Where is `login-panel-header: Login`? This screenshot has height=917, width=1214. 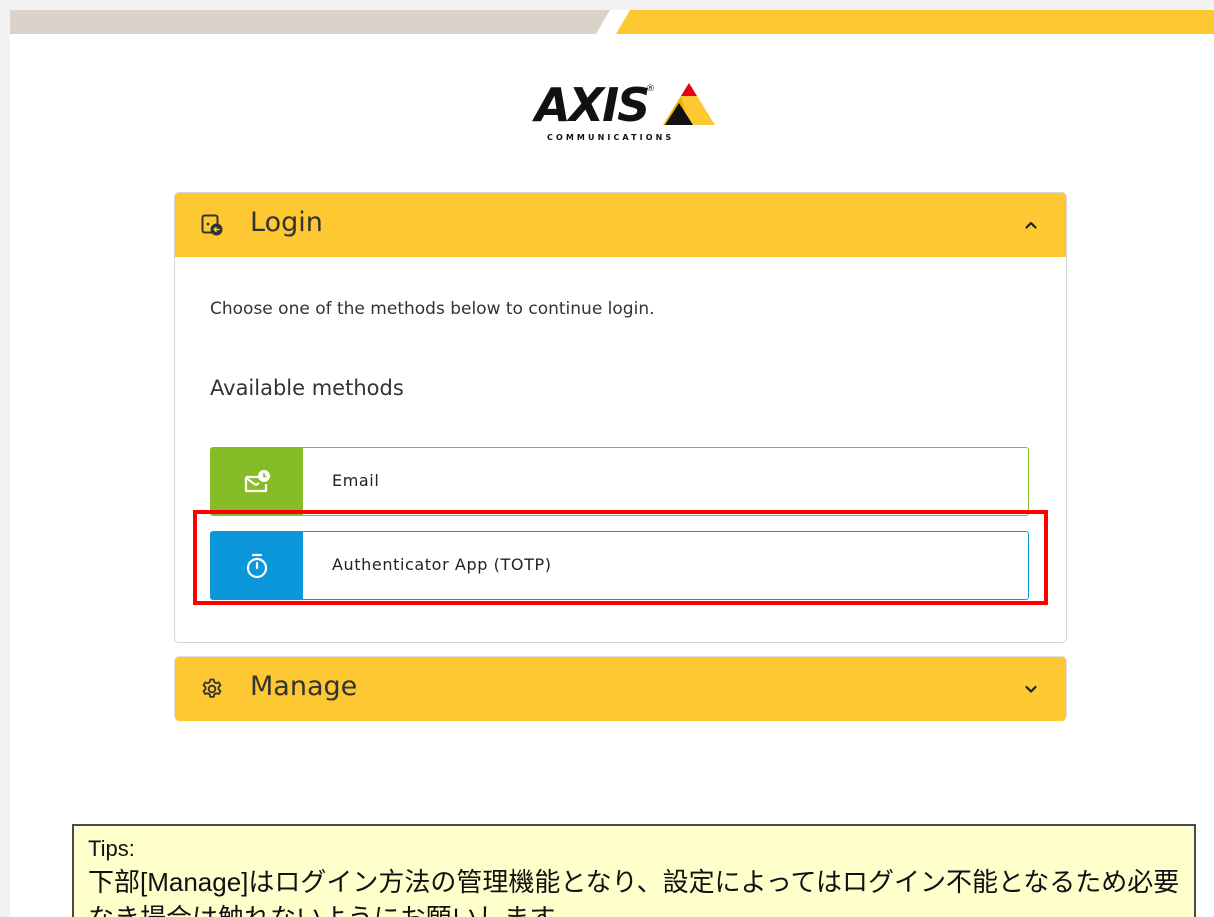
login-panel-header: Login is located at coordinates (620, 225).